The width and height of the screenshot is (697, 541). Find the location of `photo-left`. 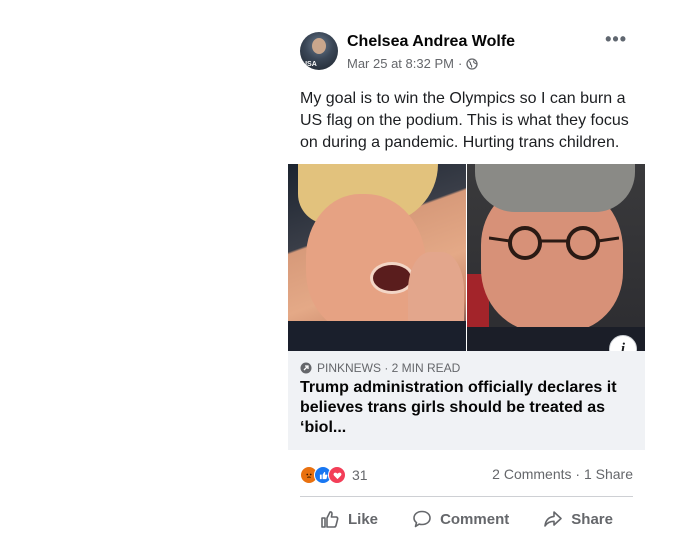

photo-left is located at coordinates (377, 257).